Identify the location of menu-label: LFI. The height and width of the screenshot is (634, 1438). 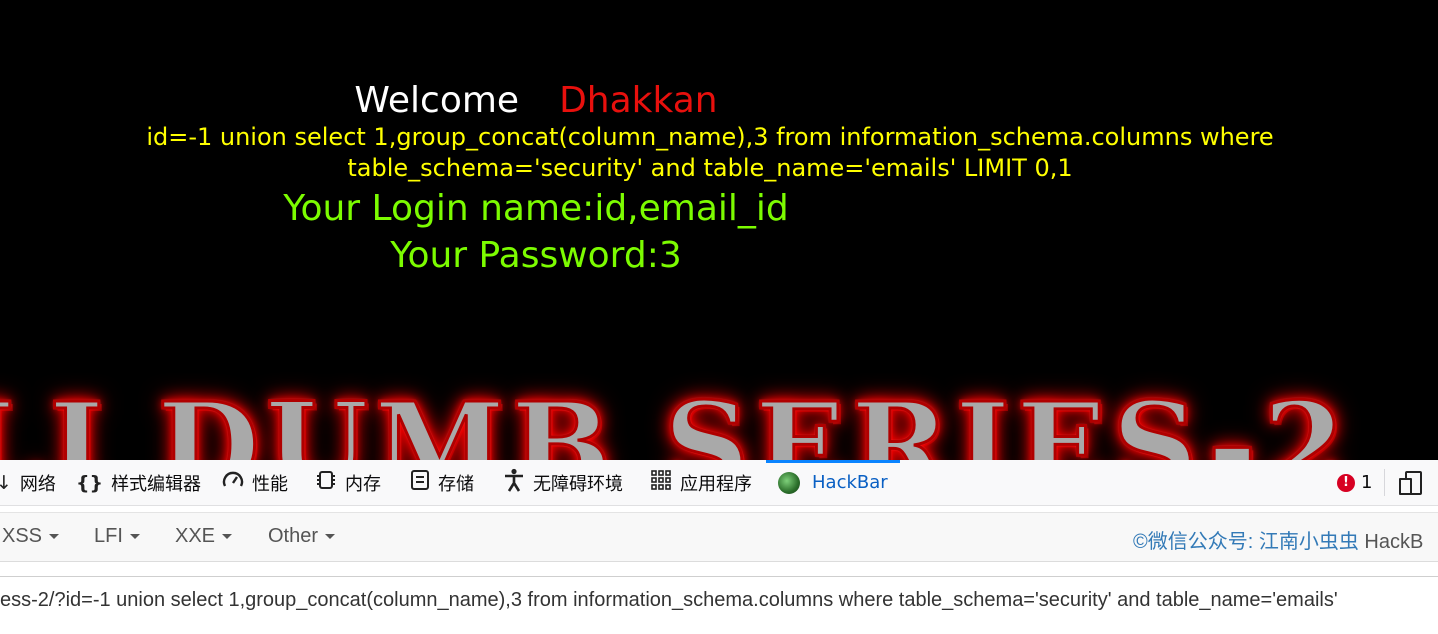
(108, 536).